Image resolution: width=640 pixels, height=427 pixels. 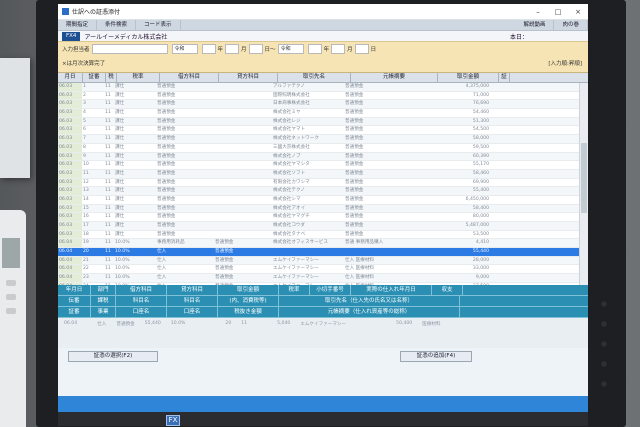 I want to click on table-cell: 株式会社タナベ, so click(x=289, y=234).